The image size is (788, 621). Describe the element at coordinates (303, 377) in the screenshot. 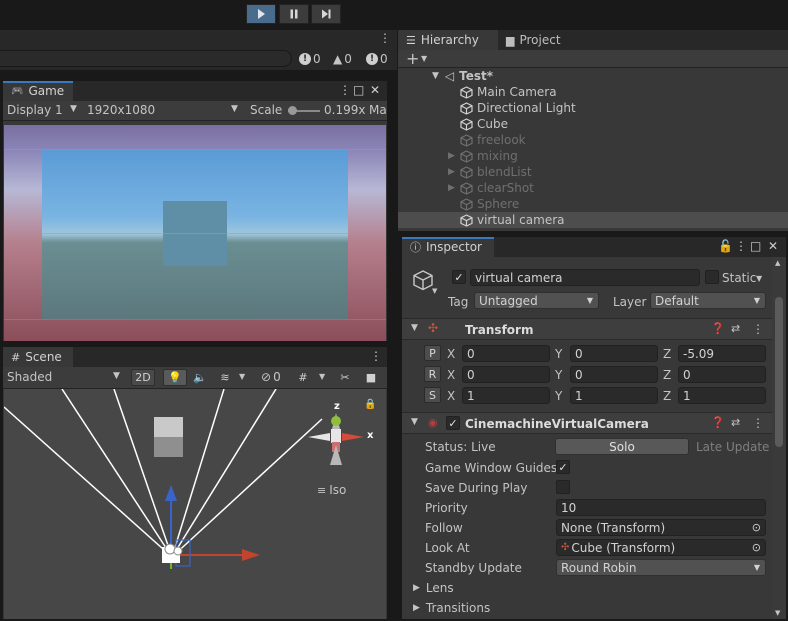

I see `grid-toggle: #` at that location.